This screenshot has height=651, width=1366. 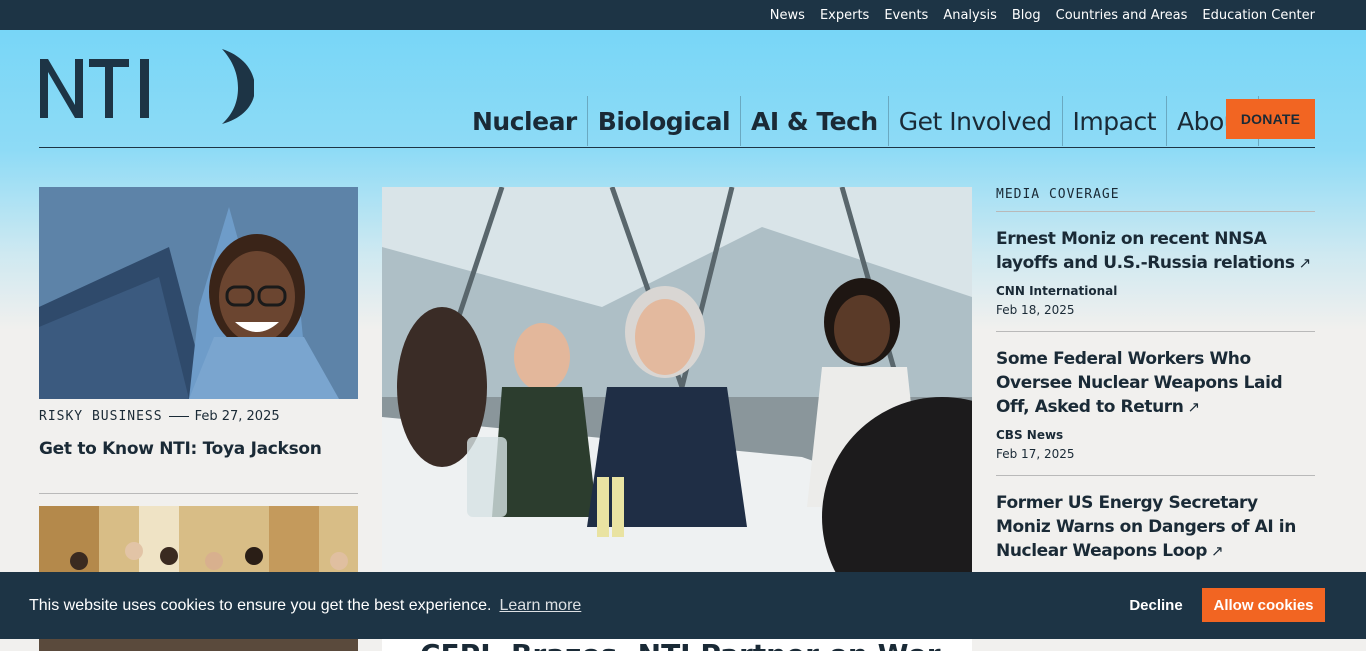 What do you see at coordinates (1057, 291) in the screenshot?
I see `media-item-source: CNN International` at bounding box center [1057, 291].